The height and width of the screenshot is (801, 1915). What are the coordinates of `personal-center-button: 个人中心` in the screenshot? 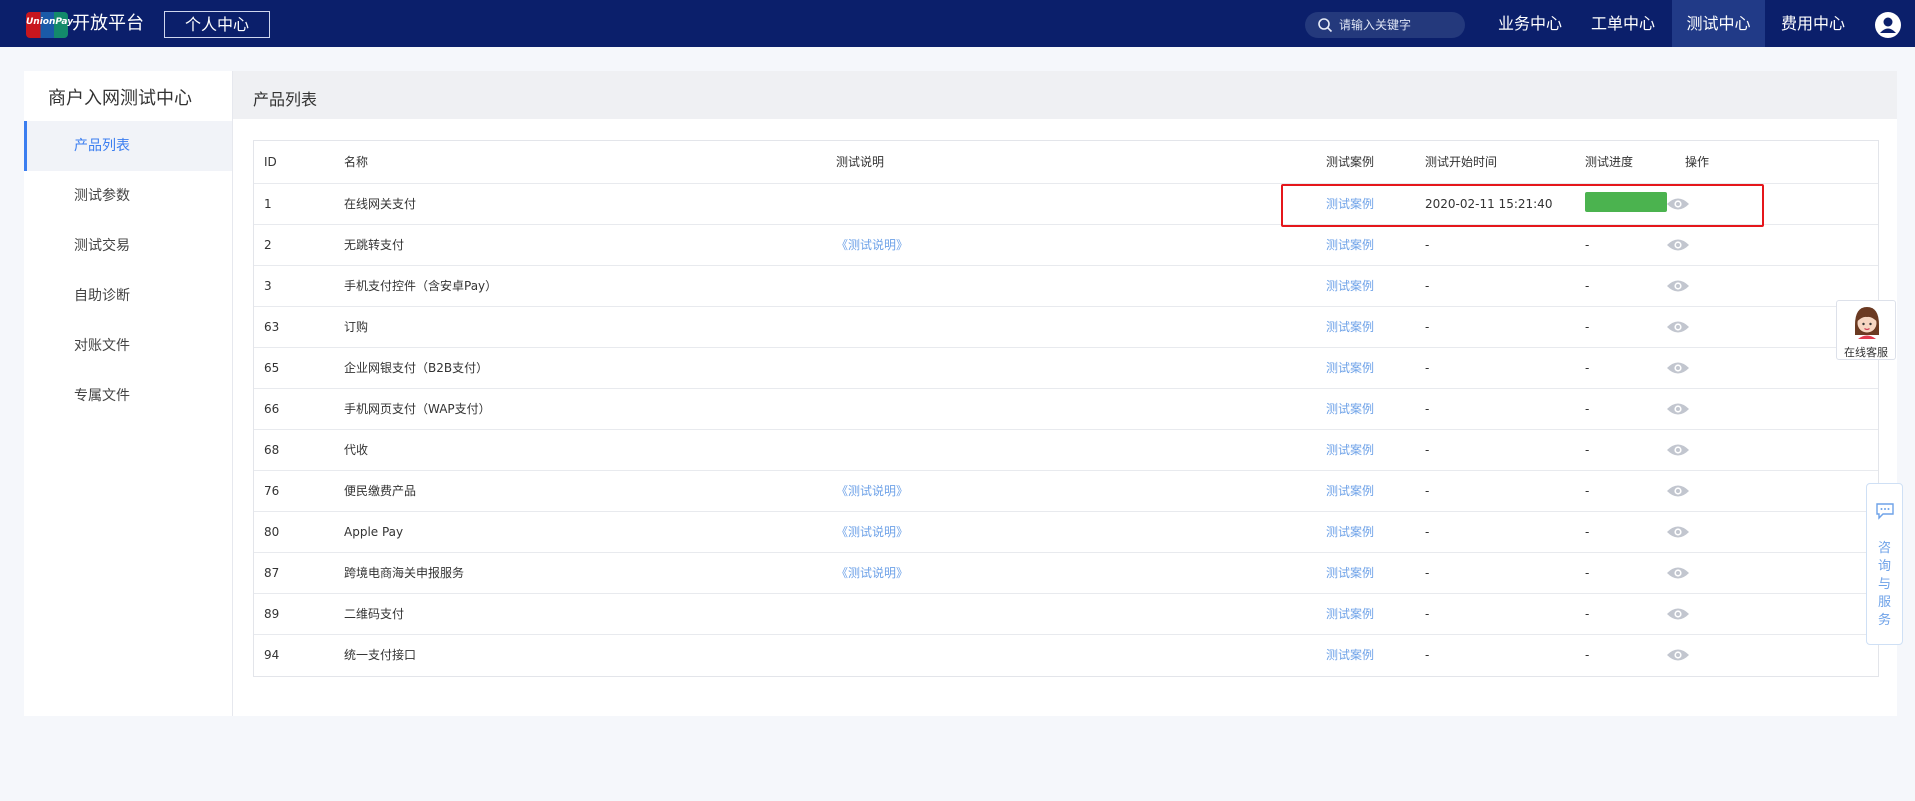 It's located at (217, 24).